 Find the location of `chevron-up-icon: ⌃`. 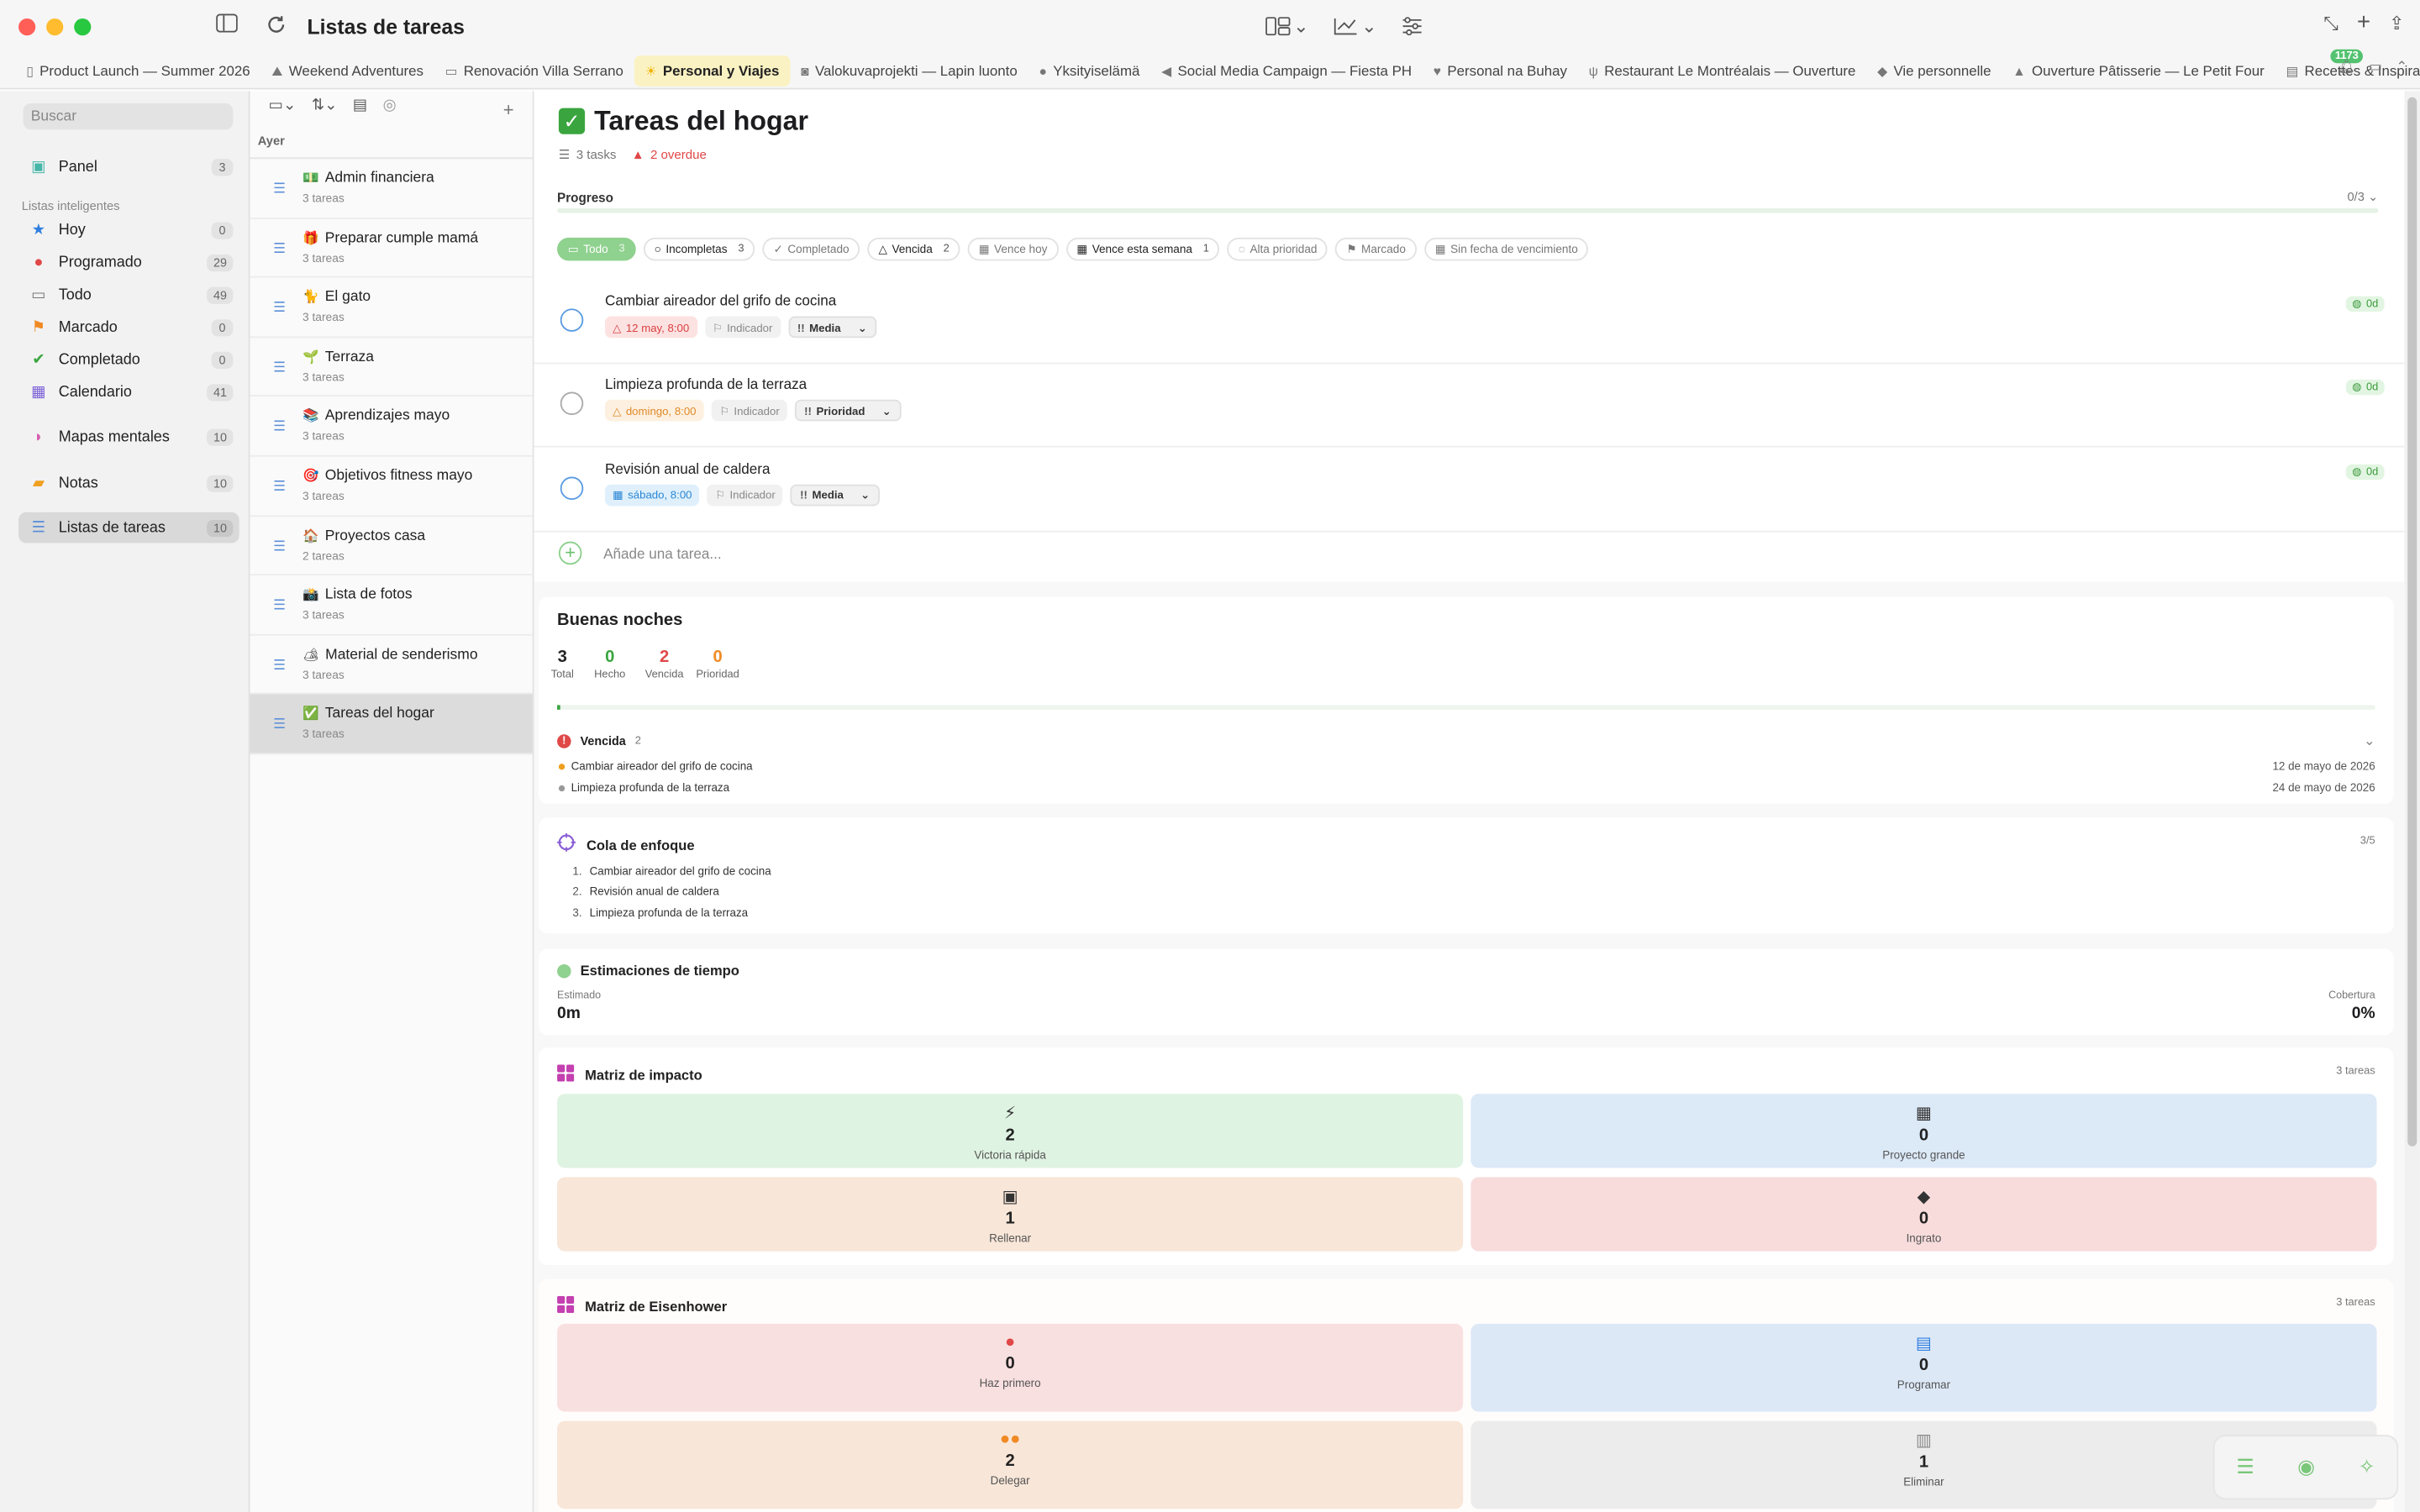

chevron-up-icon: ⌃ is located at coordinates (2401, 67).